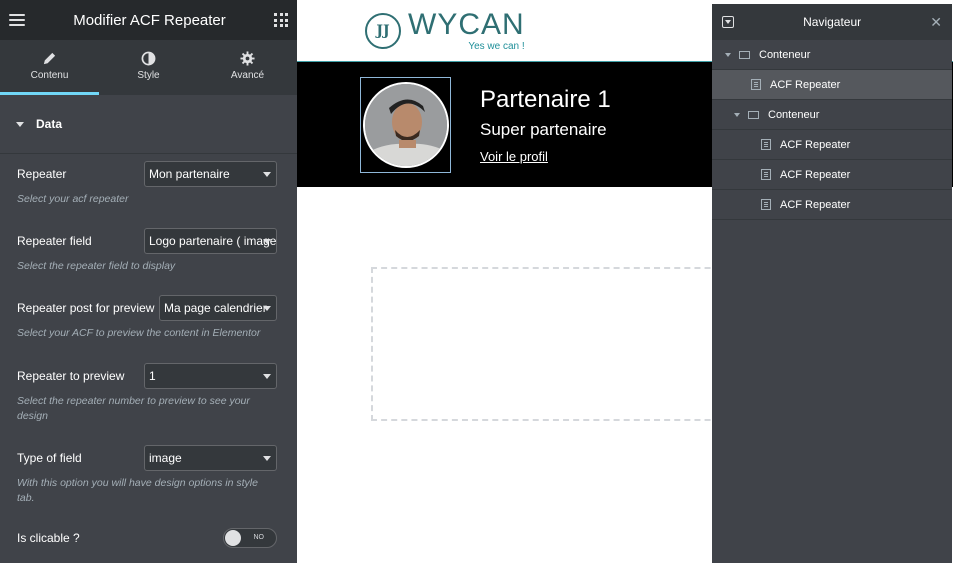  What do you see at coordinates (152, 376) in the screenshot?
I see `select-value: 1` at bounding box center [152, 376].